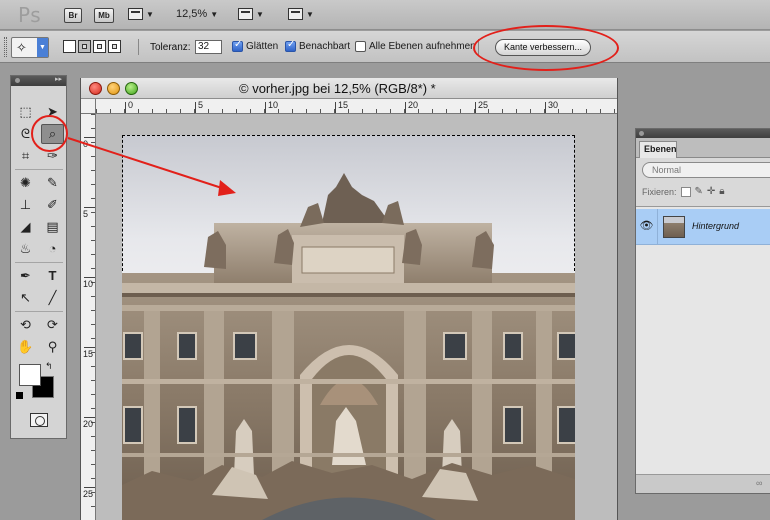  What do you see at coordinates (39, 420) in the screenshot?
I see `quick-mask-button` at bounding box center [39, 420].